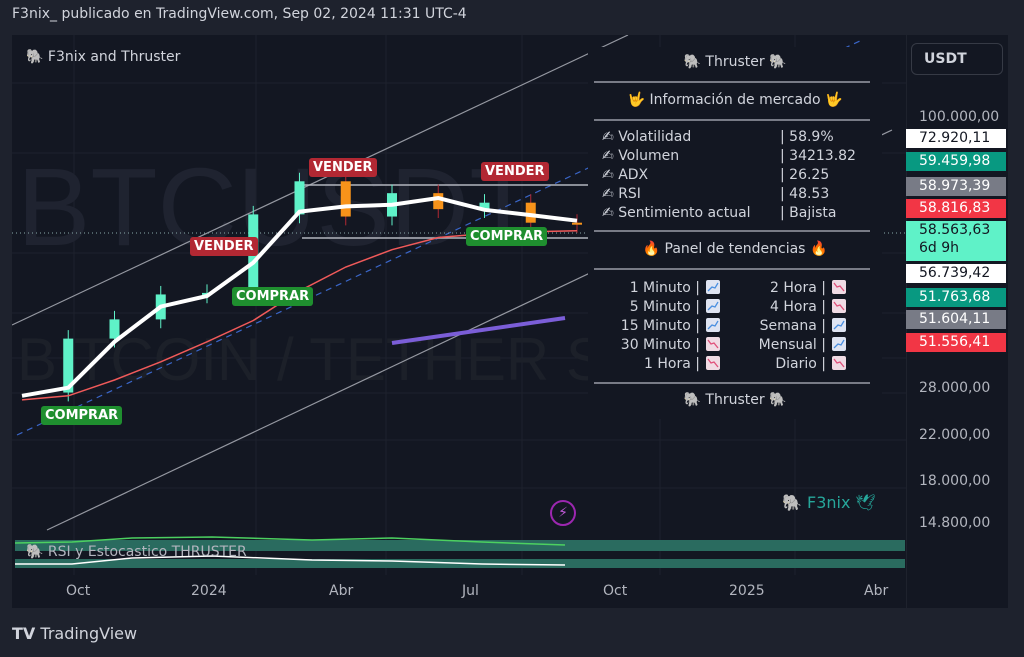 Image resolution: width=1024 pixels, height=657 pixels. I want to click on price-tag: 58.816,83, so click(956, 208).